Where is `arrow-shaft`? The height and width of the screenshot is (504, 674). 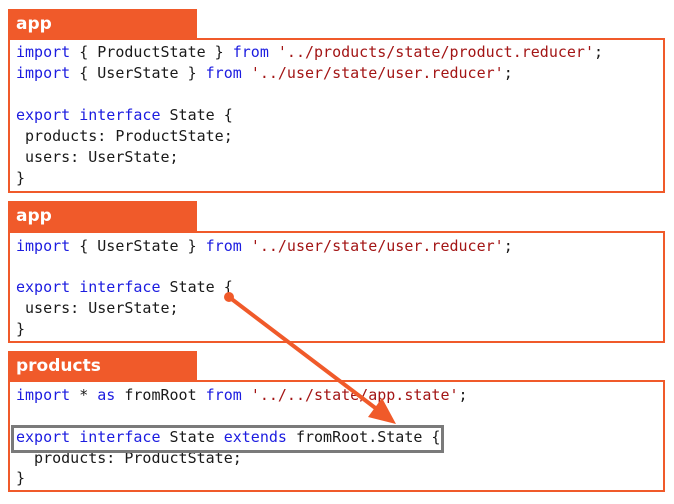
arrow-shaft is located at coordinates (303, 353).